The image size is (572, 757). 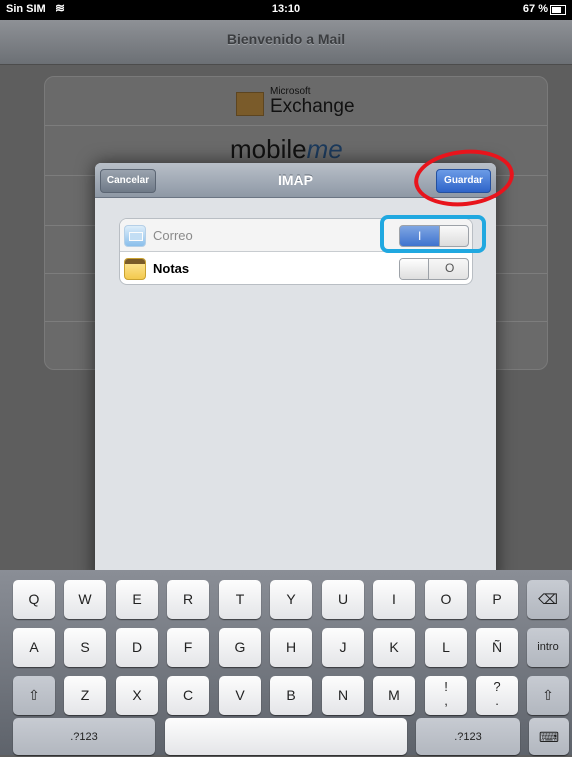 What do you see at coordinates (291, 647) in the screenshot?
I see `key-h: H` at bounding box center [291, 647].